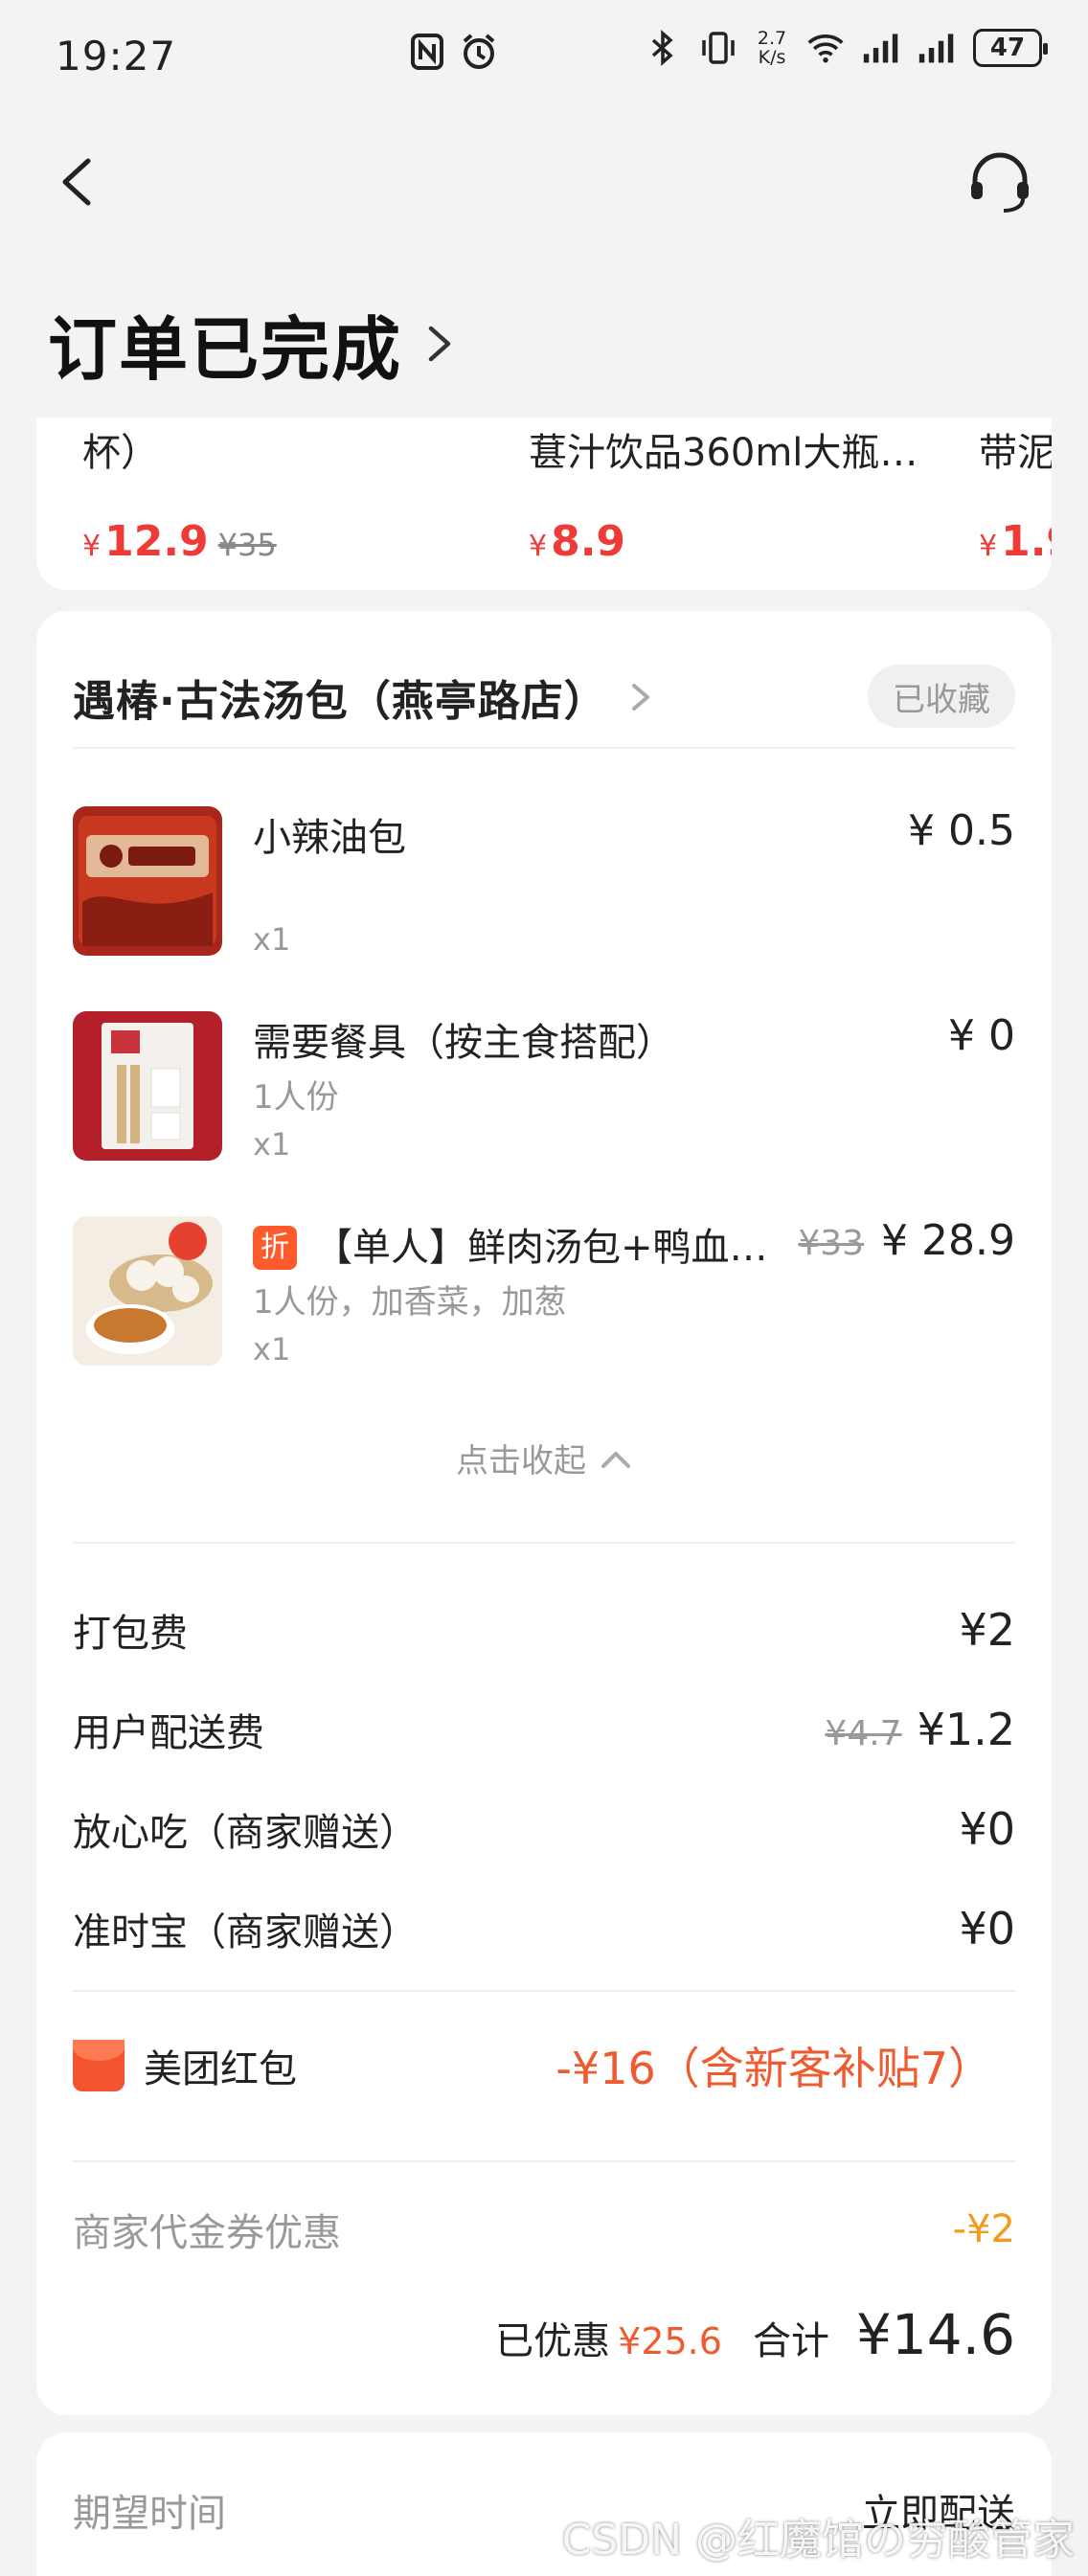  What do you see at coordinates (772, 48) in the screenshot?
I see `net-speed: 2.7 K/s` at bounding box center [772, 48].